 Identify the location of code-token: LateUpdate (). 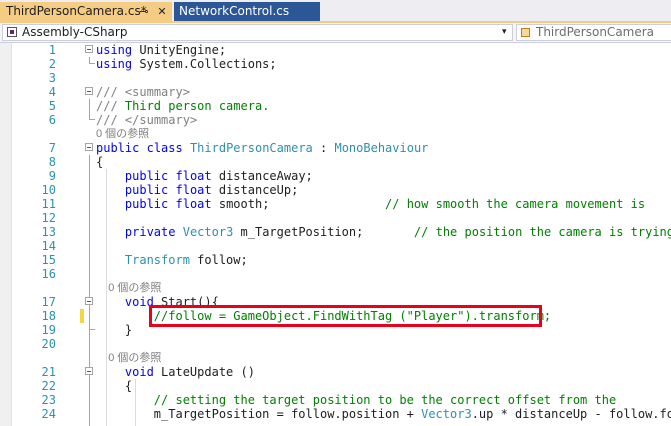
(204, 372).